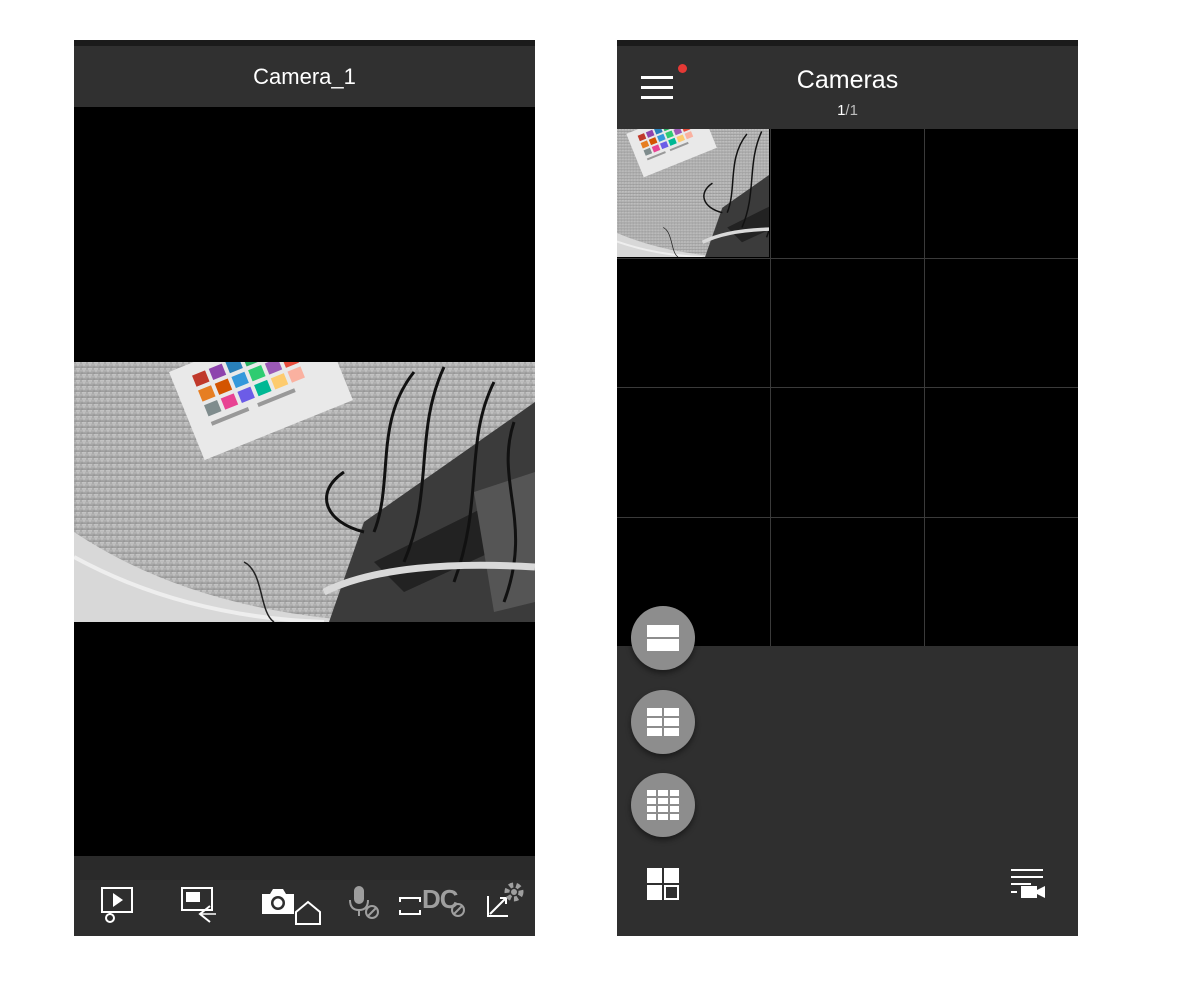 This screenshot has height=983, width=1200. I want to click on layout-2x2-icon, so click(663, 722).